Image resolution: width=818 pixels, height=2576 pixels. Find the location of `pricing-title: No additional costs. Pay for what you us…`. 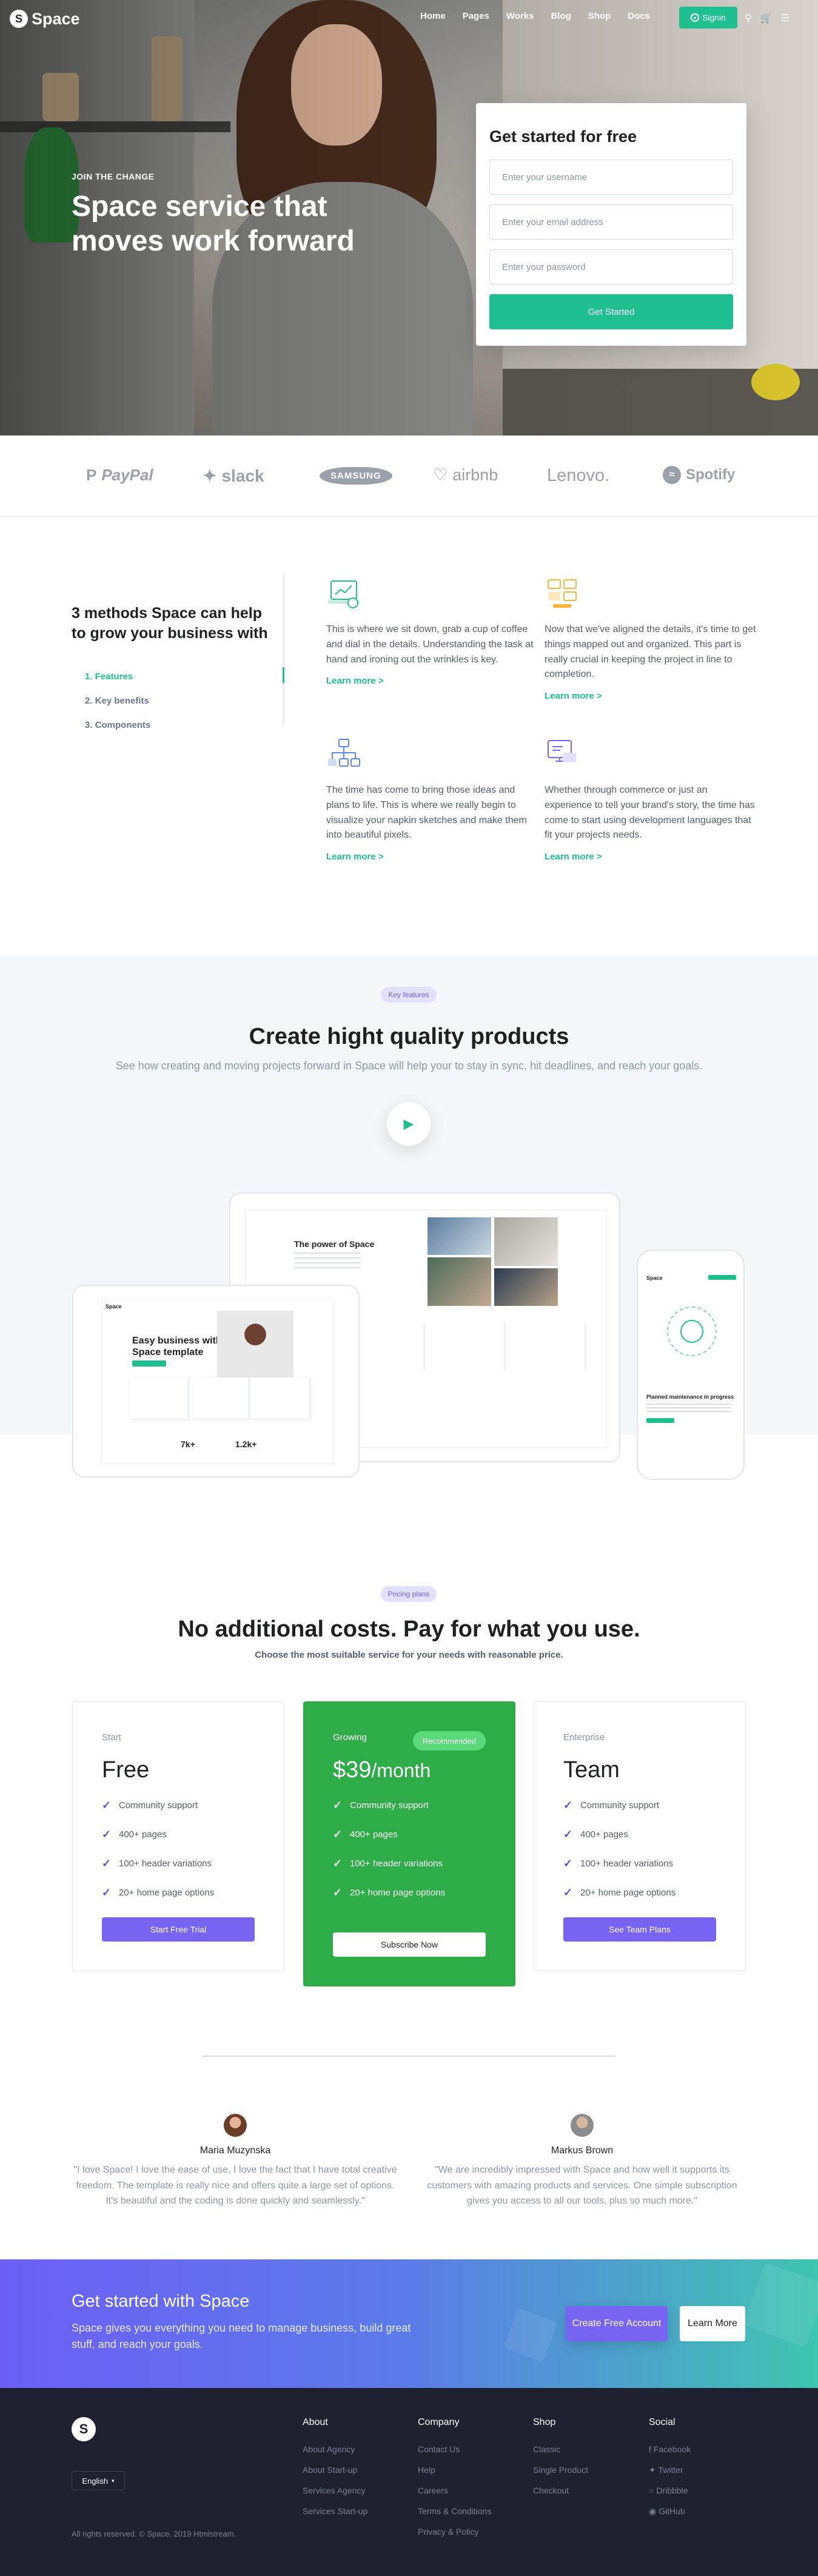

pricing-title: No additional costs. Pay for what you us… is located at coordinates (409, 1629).